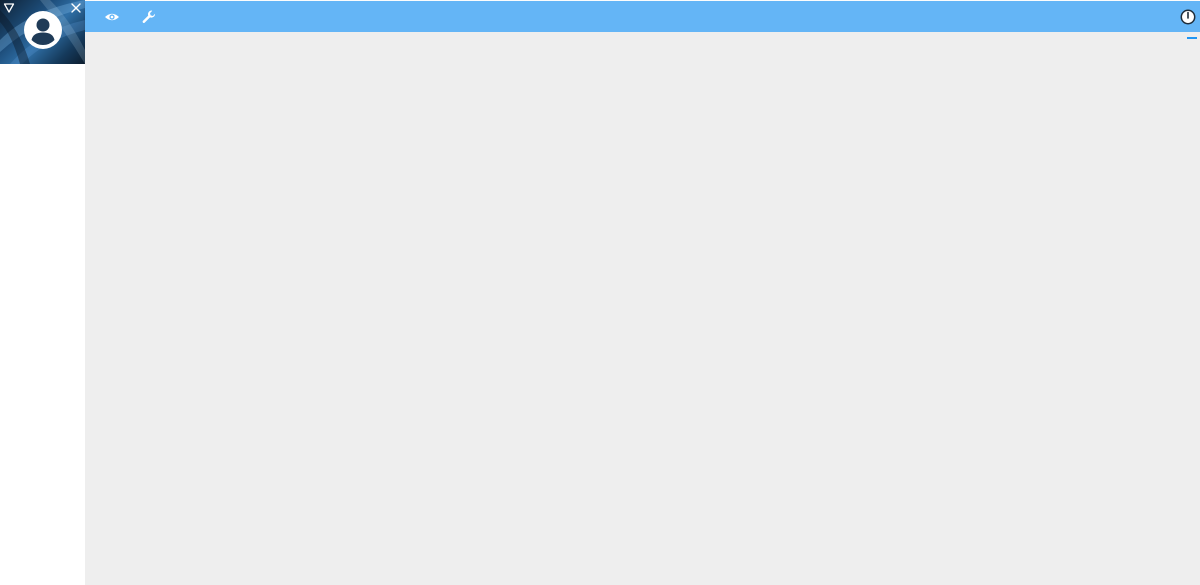  Describe the element at coordinates (1188, 17) in the screenshot. I see `power-icon` at that location.